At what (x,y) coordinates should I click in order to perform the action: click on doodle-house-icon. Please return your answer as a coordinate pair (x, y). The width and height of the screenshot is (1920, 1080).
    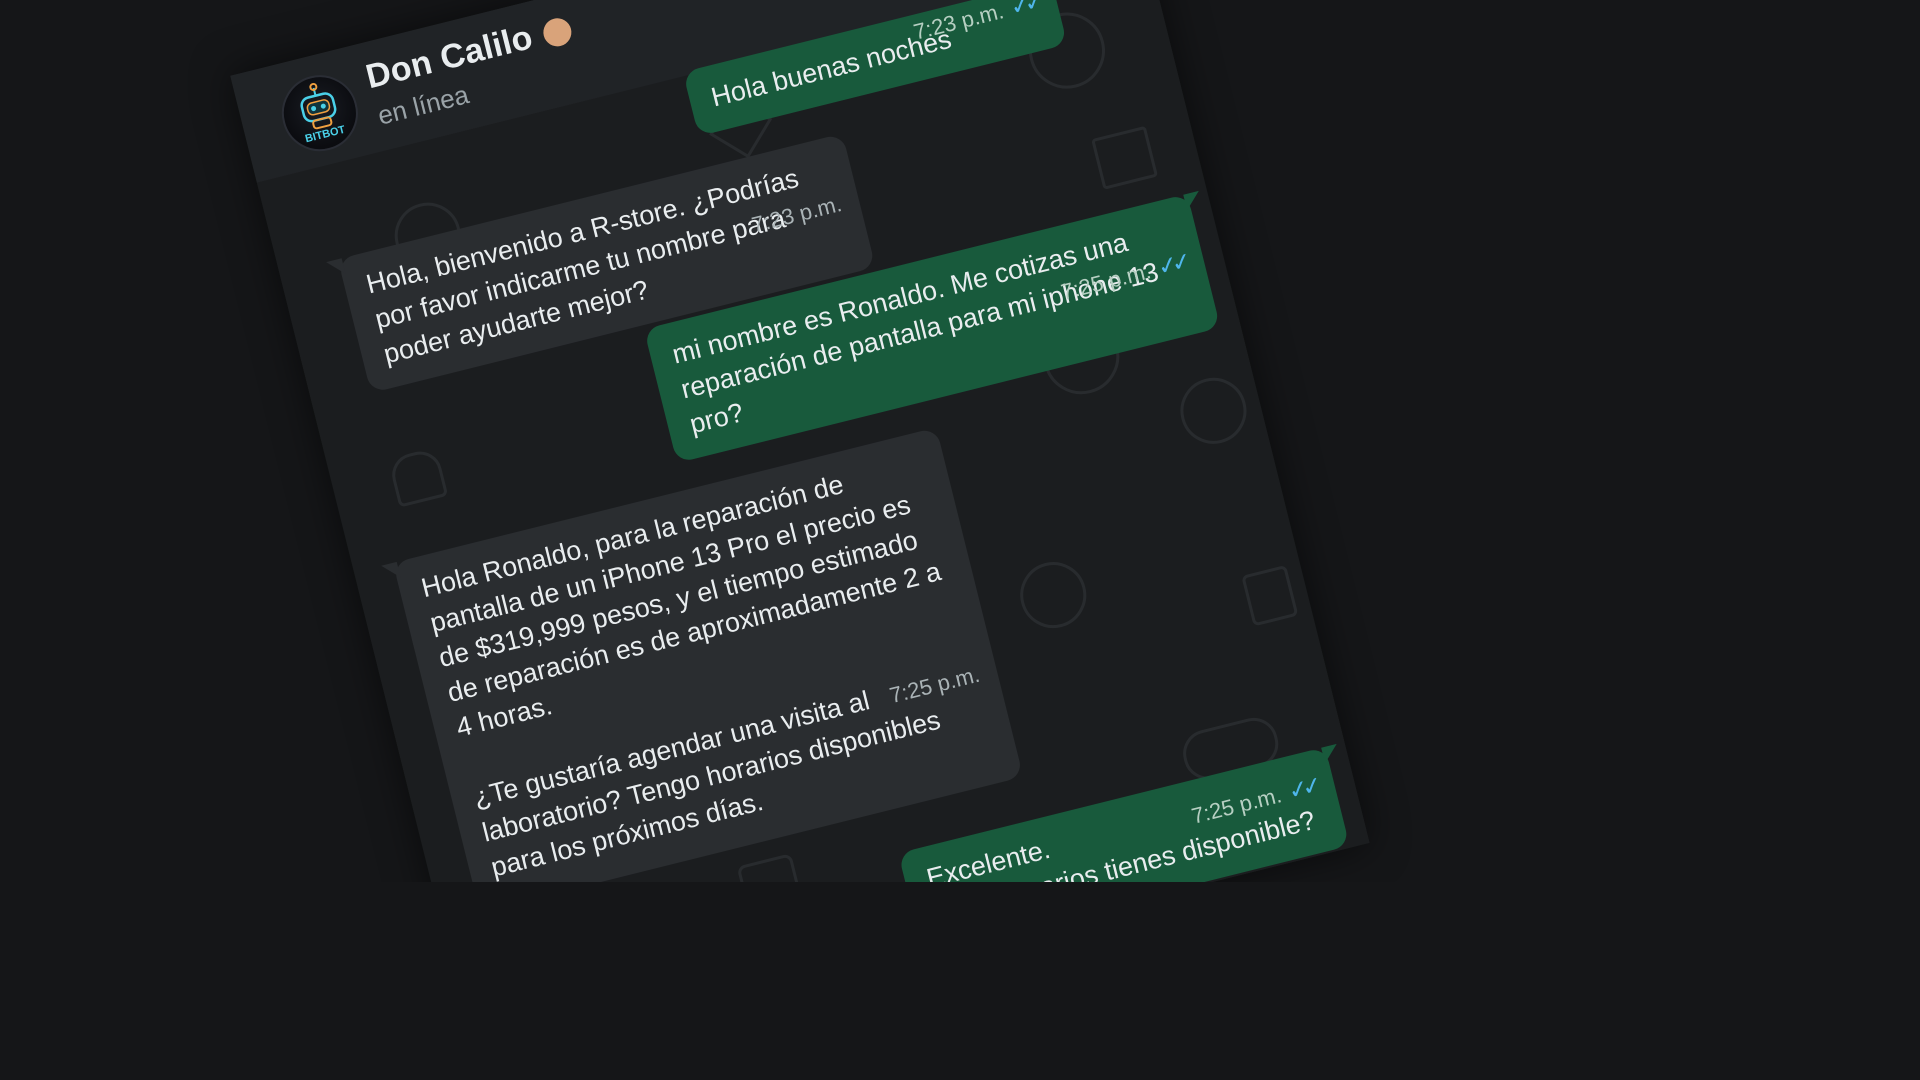
    Looking at the image, I should click on (1125, 157).